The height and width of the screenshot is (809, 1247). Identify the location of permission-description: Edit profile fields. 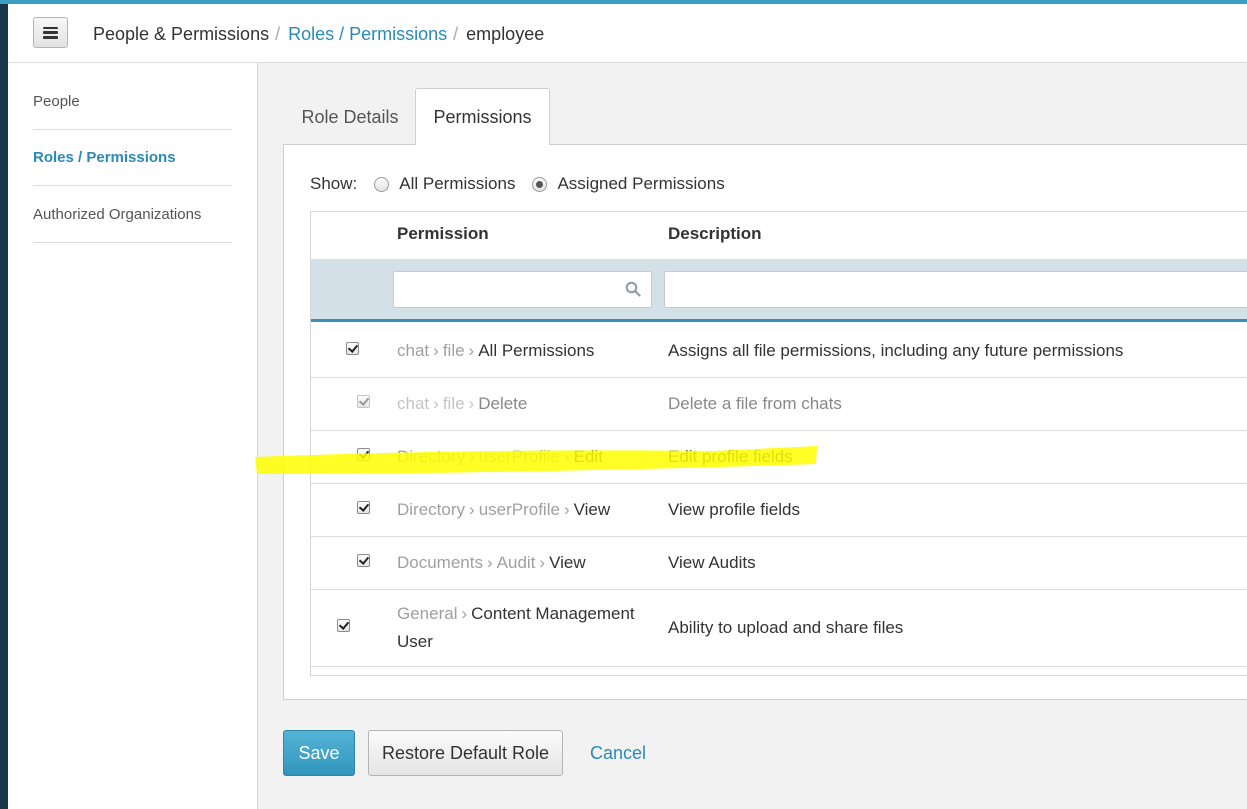
(730, 456).